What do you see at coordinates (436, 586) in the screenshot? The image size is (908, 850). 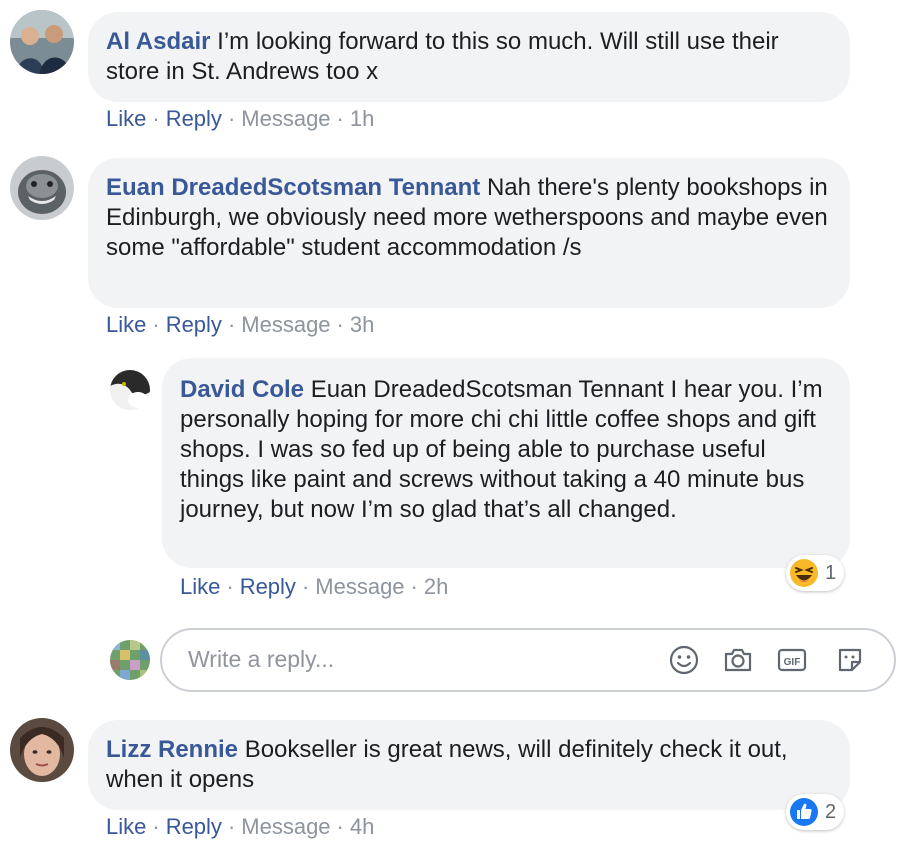 I see `timestamp: 2h` at bounding box center [436, 586].